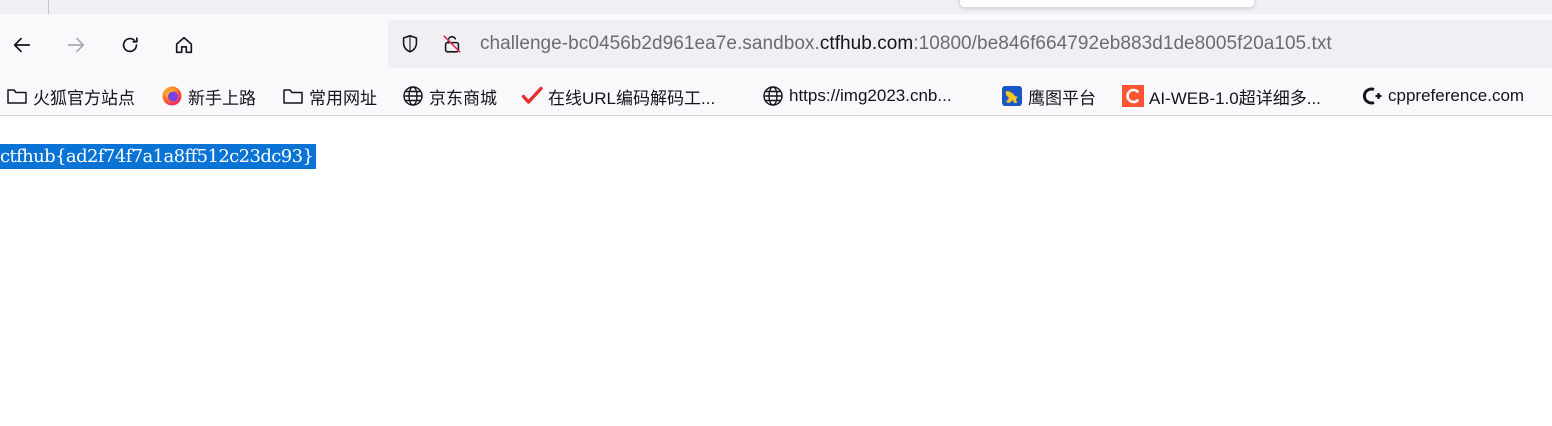  I want to click on tracking-protection-button, so click(410, 44).